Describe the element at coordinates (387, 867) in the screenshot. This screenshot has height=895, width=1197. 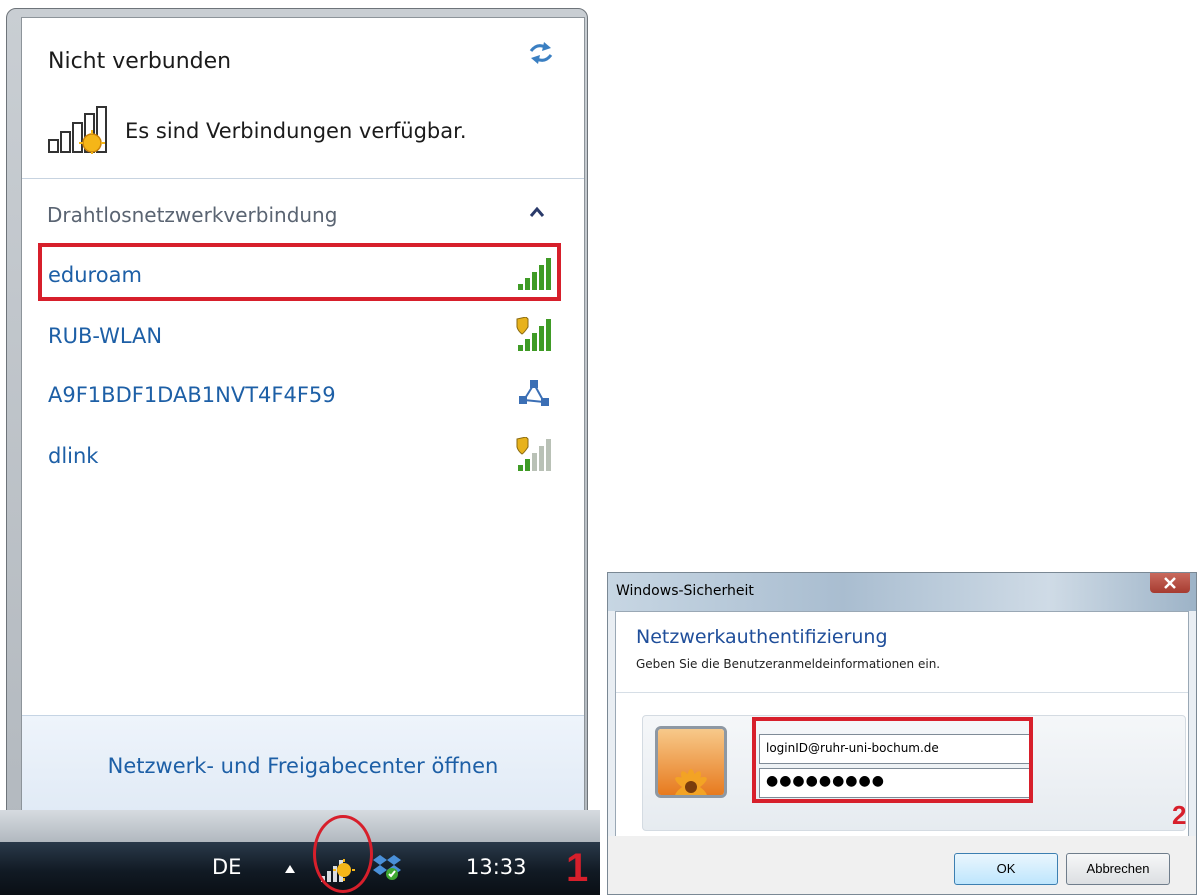
I see `dropbox-icon` at that location.